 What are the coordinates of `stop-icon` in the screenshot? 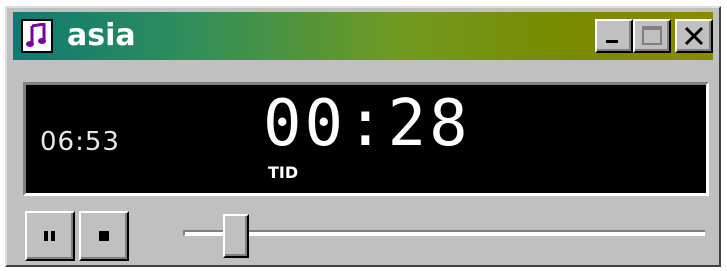 It's located at (104, 236).